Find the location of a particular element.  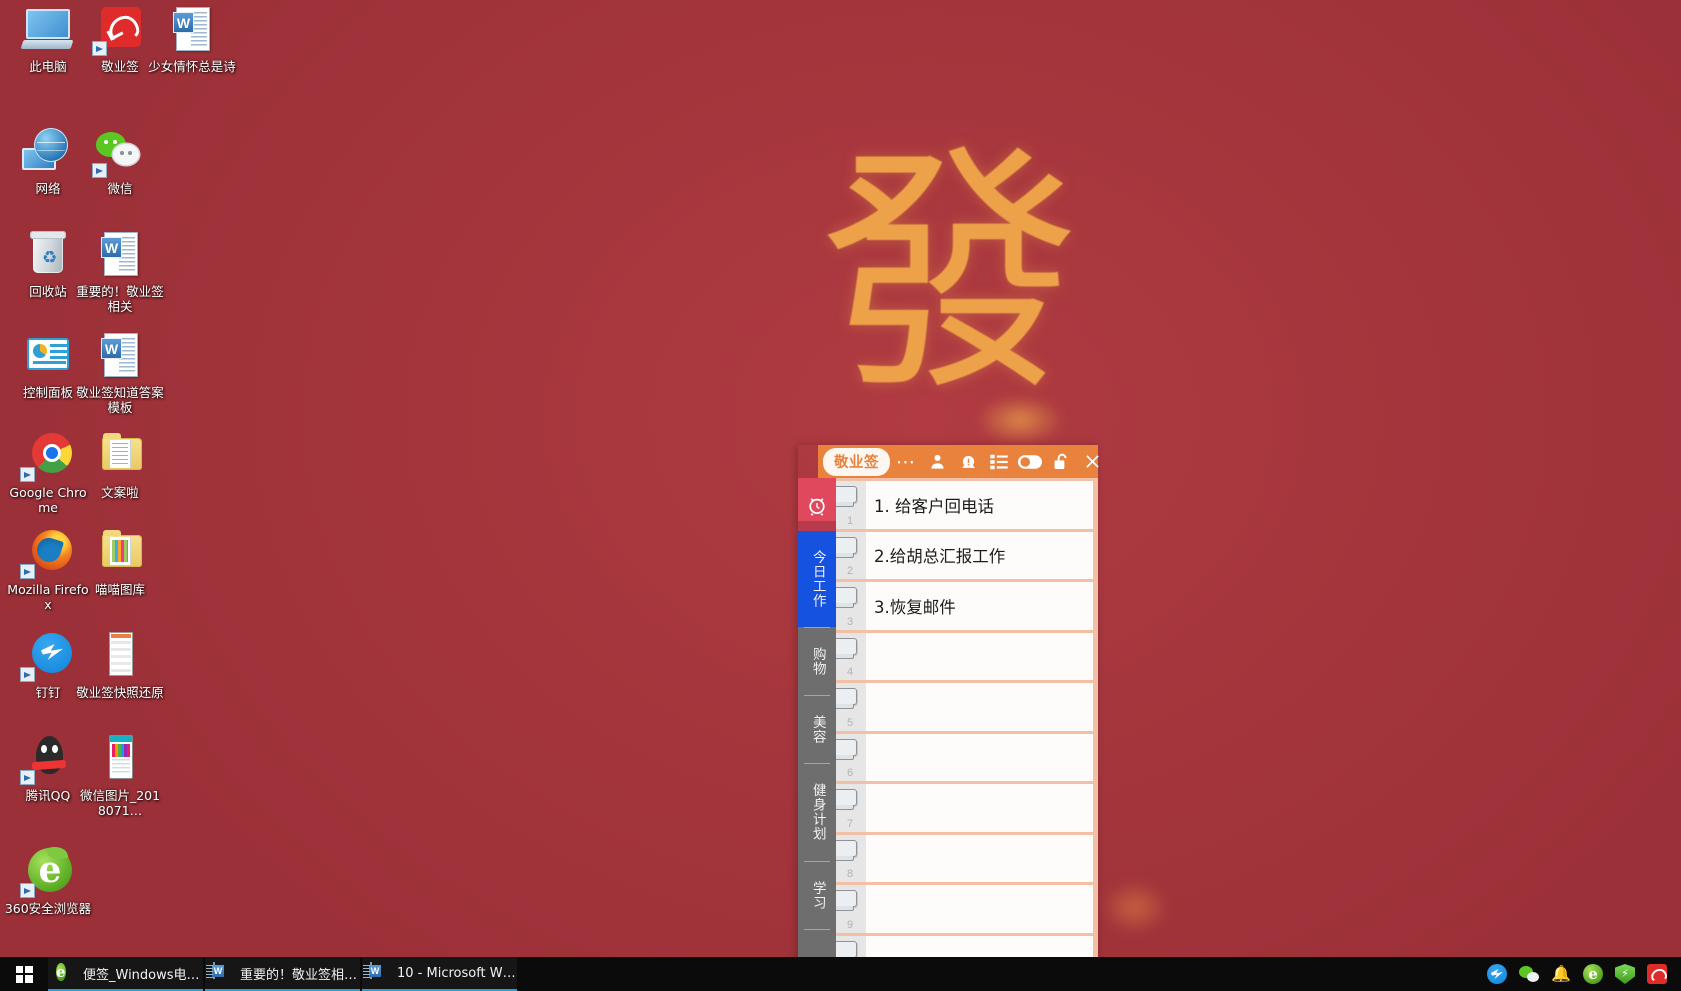

desktop-icon-poem-doc: W 少女情怀总是诗 is located at coordinates (192, 39).